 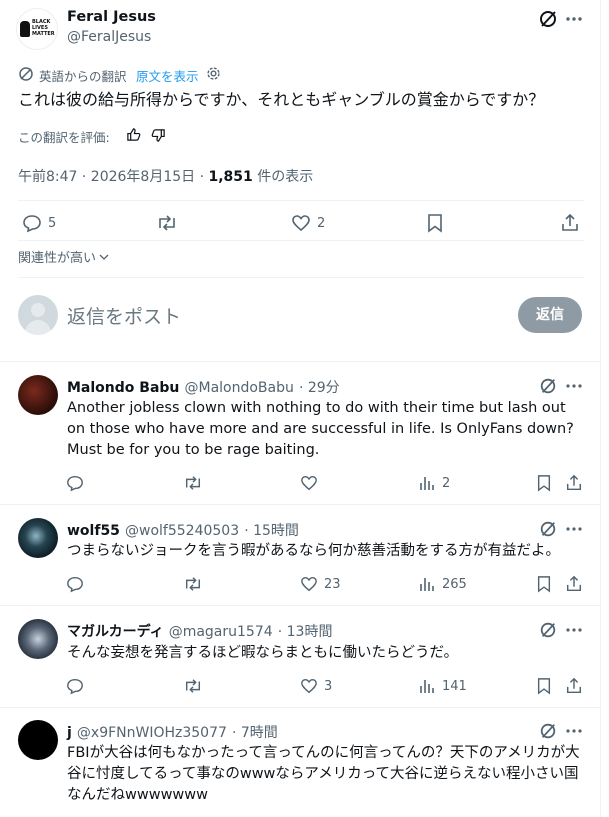 I want to click on view-count: 2, so click(x=446, y=483).